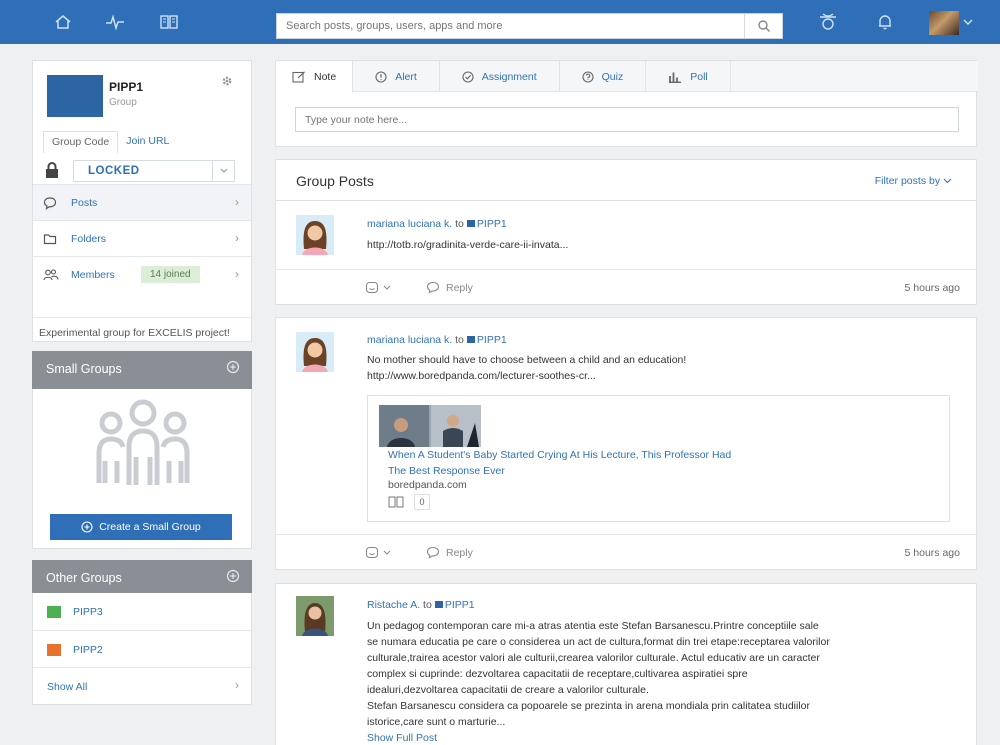  Describe the element at coordinates (612, 76) in the screenshot. I see `tab-label: Quiz` at that location.